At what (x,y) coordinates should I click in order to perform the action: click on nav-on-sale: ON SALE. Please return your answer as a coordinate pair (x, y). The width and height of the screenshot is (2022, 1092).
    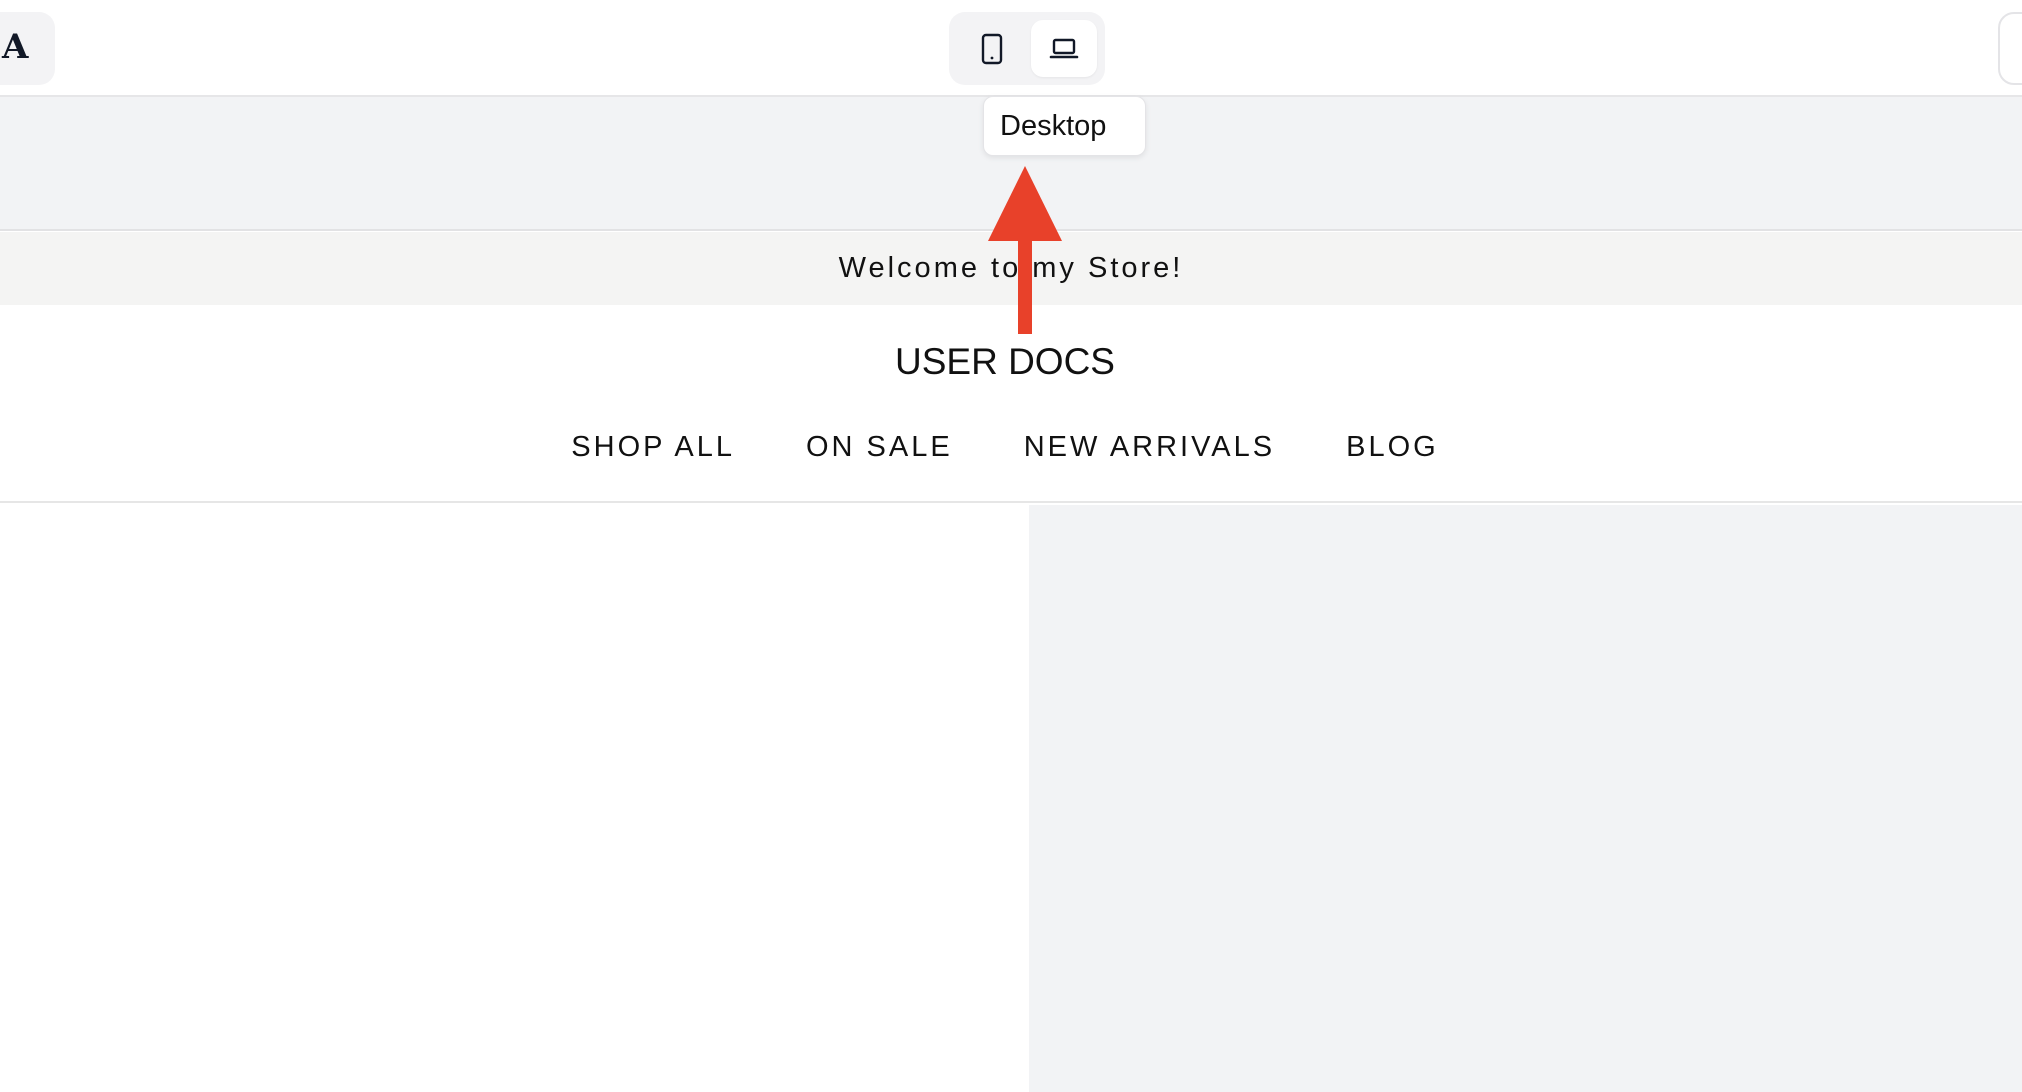
    Looking at the image, I should click on (879, 447).